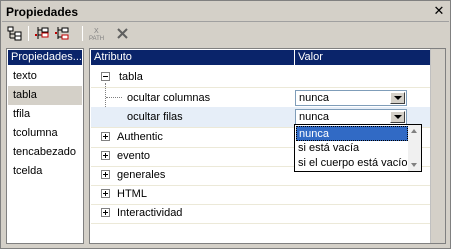  Describe the element at coordinates (352, 163) in the screenshot. I see `dropdown-option: si el cuerpo está vacío` at that location.